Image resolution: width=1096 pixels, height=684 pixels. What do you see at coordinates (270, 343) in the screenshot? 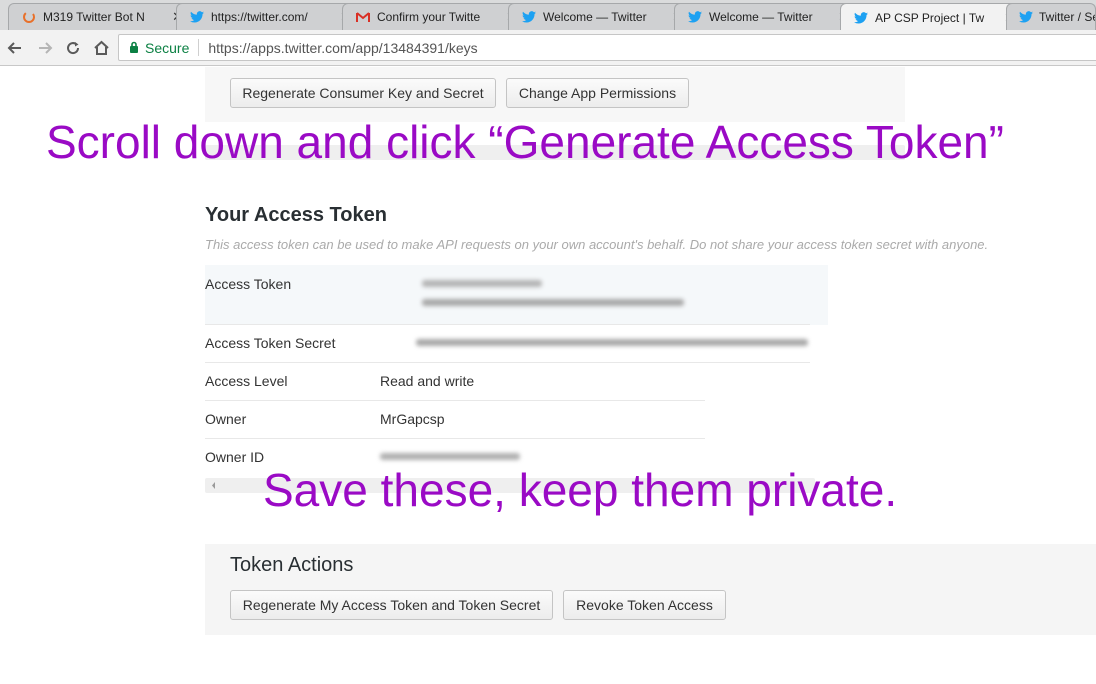
I see `access-token-secret-label: Access Token Secret` at bounding box center [270, 343].